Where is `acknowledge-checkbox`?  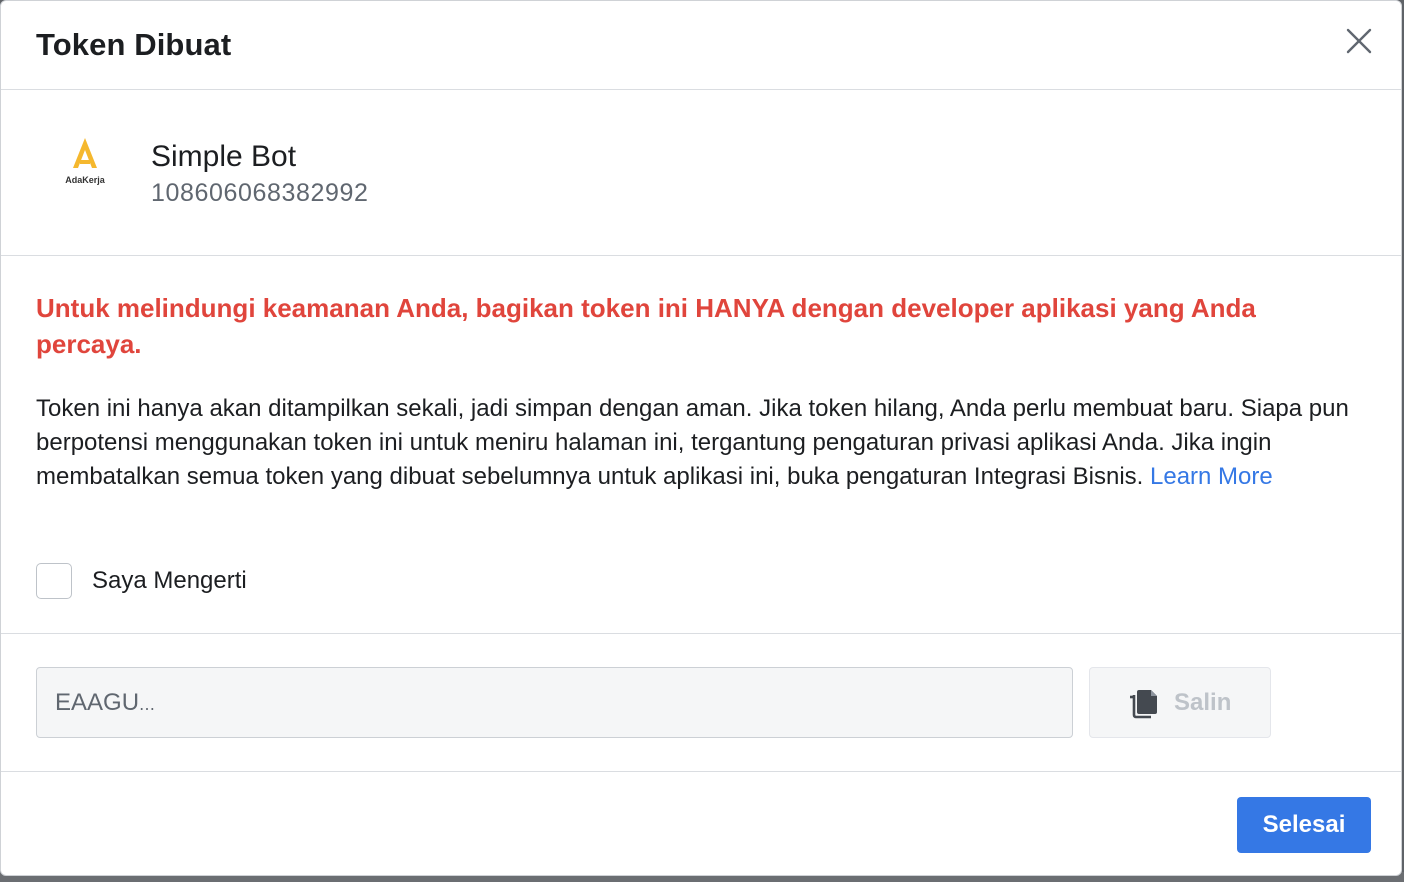 acknowledge-checkbox is located at coordinates (54, 581).